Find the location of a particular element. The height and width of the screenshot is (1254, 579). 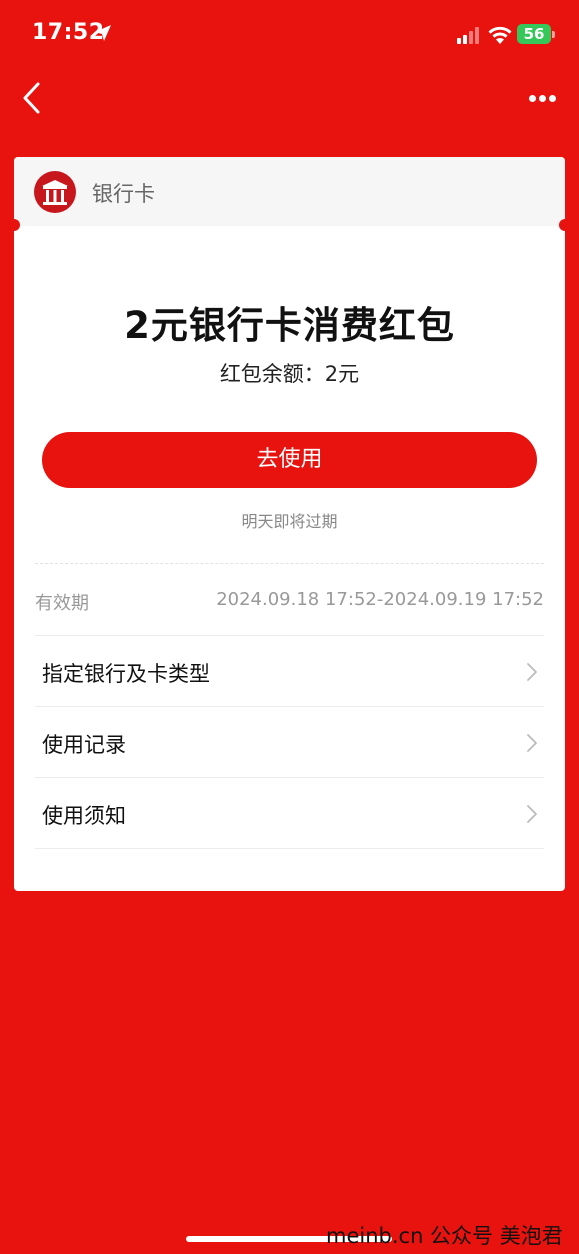

ticket-notch-right is located at coordinates (562, 225).